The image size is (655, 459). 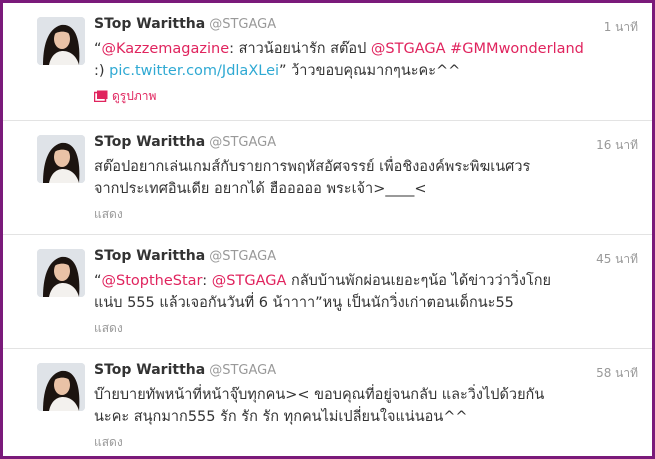 What do you see at coordinates (102, 71) in the screenshot?
I see `text-segment: :)` at bounding box center [102, 71].